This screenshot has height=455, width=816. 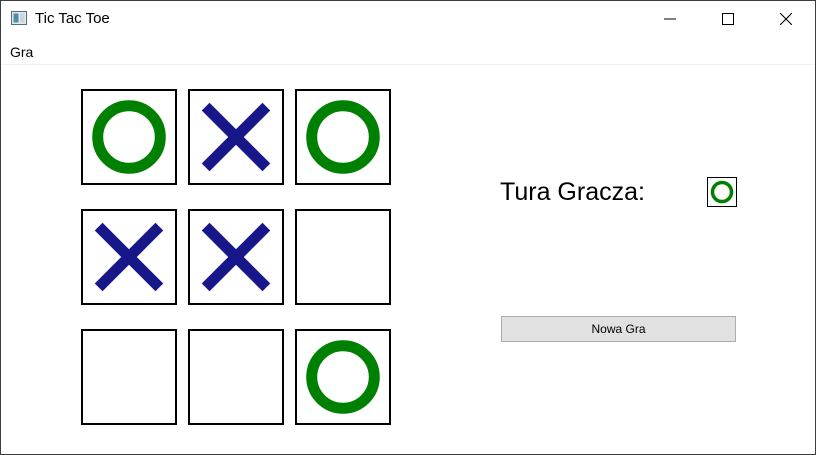 I want to click on app-window-icon, so click(x=19, y=18).